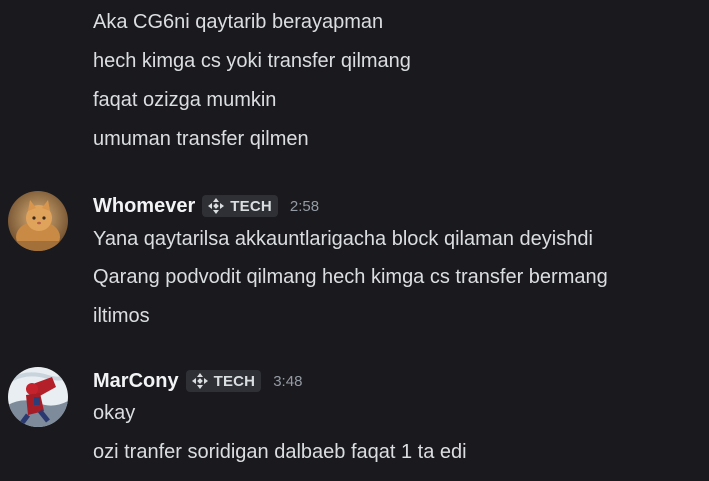 The height and width of the screenshot is (481, 709). I want to click on timestamp: 3:48, so click(287, 381).